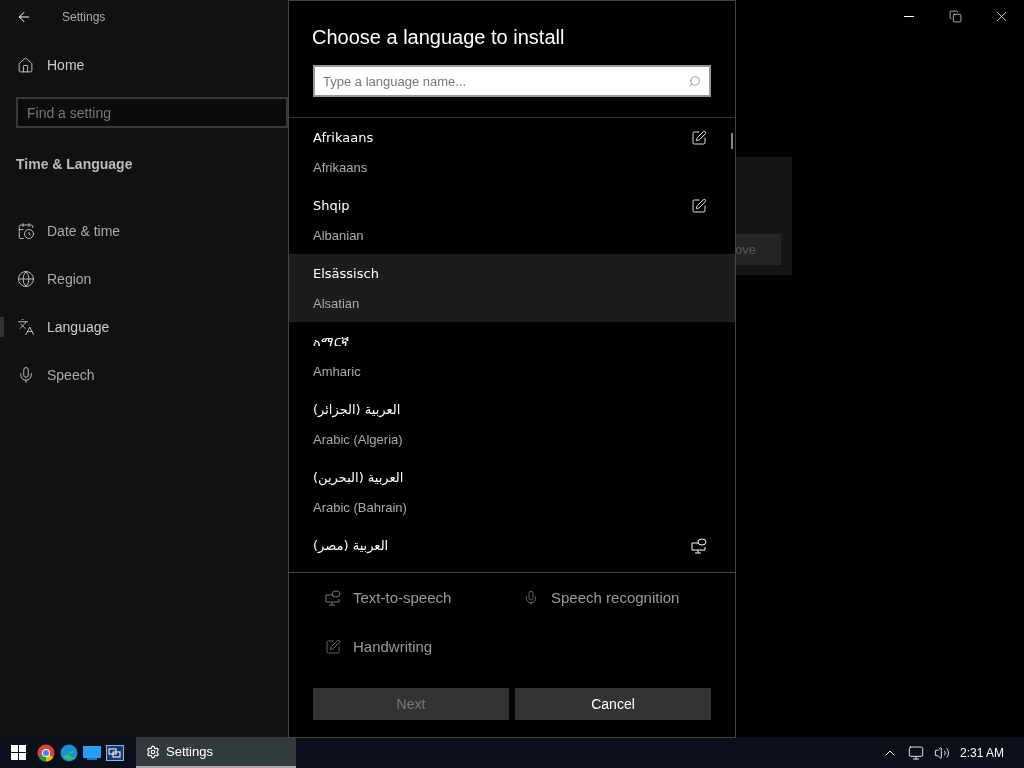  Describe the element at coordinates (351, 546) in the screenshot. I see `native-name: العربية (مصر)` at that location.